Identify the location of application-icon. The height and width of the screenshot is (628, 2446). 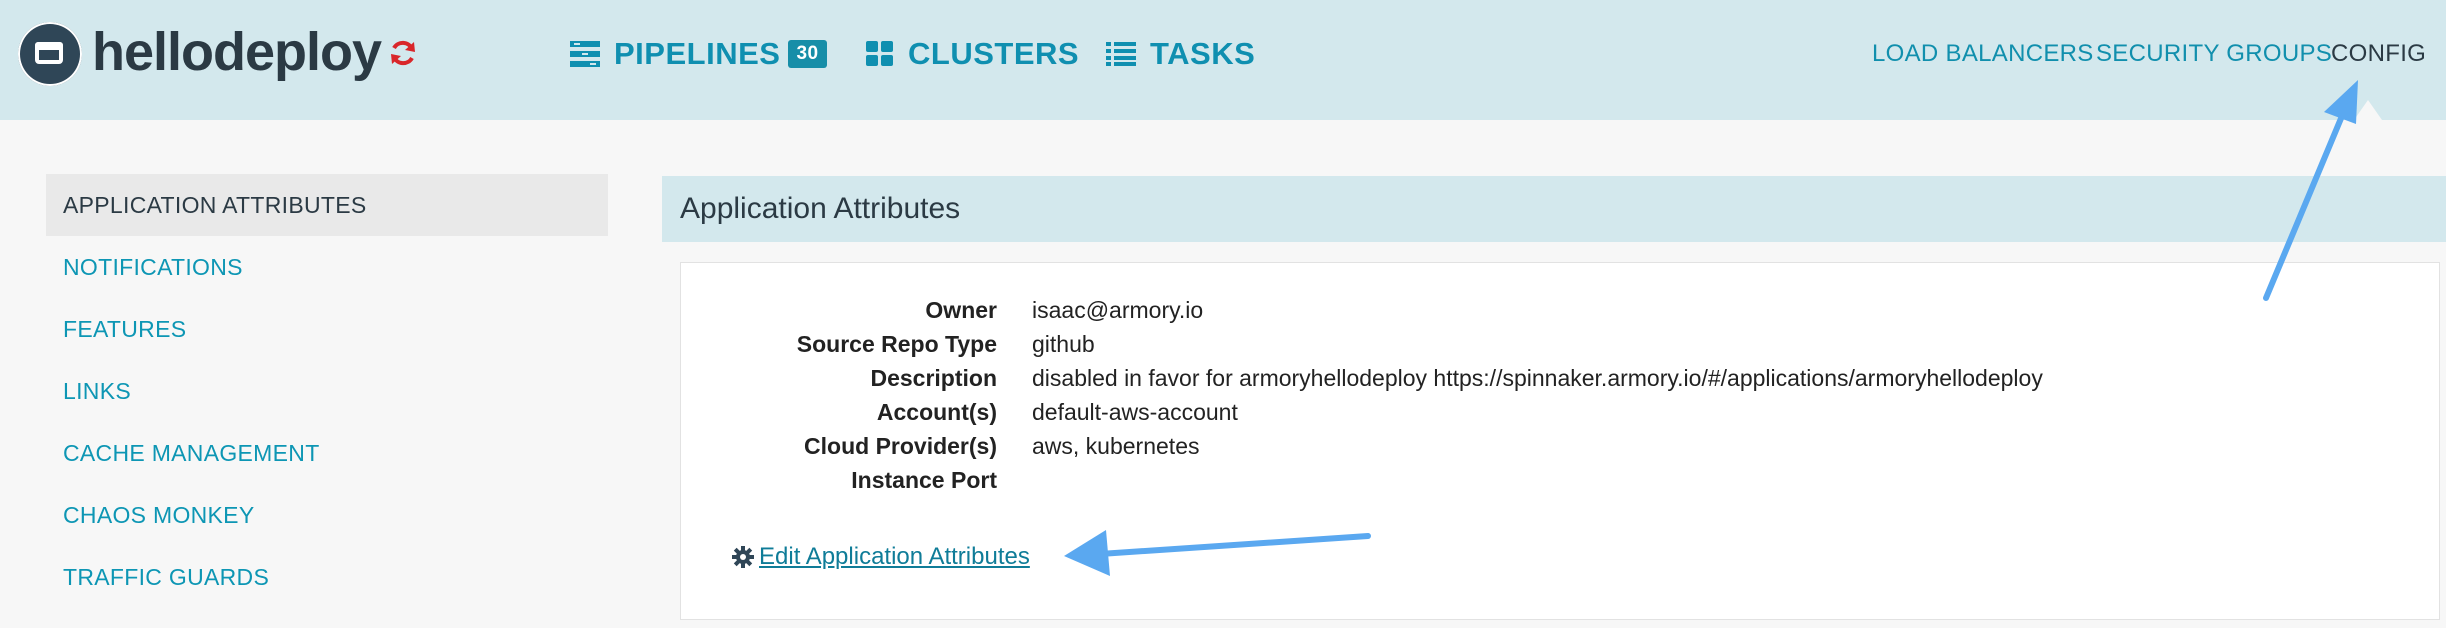
(50, 54).